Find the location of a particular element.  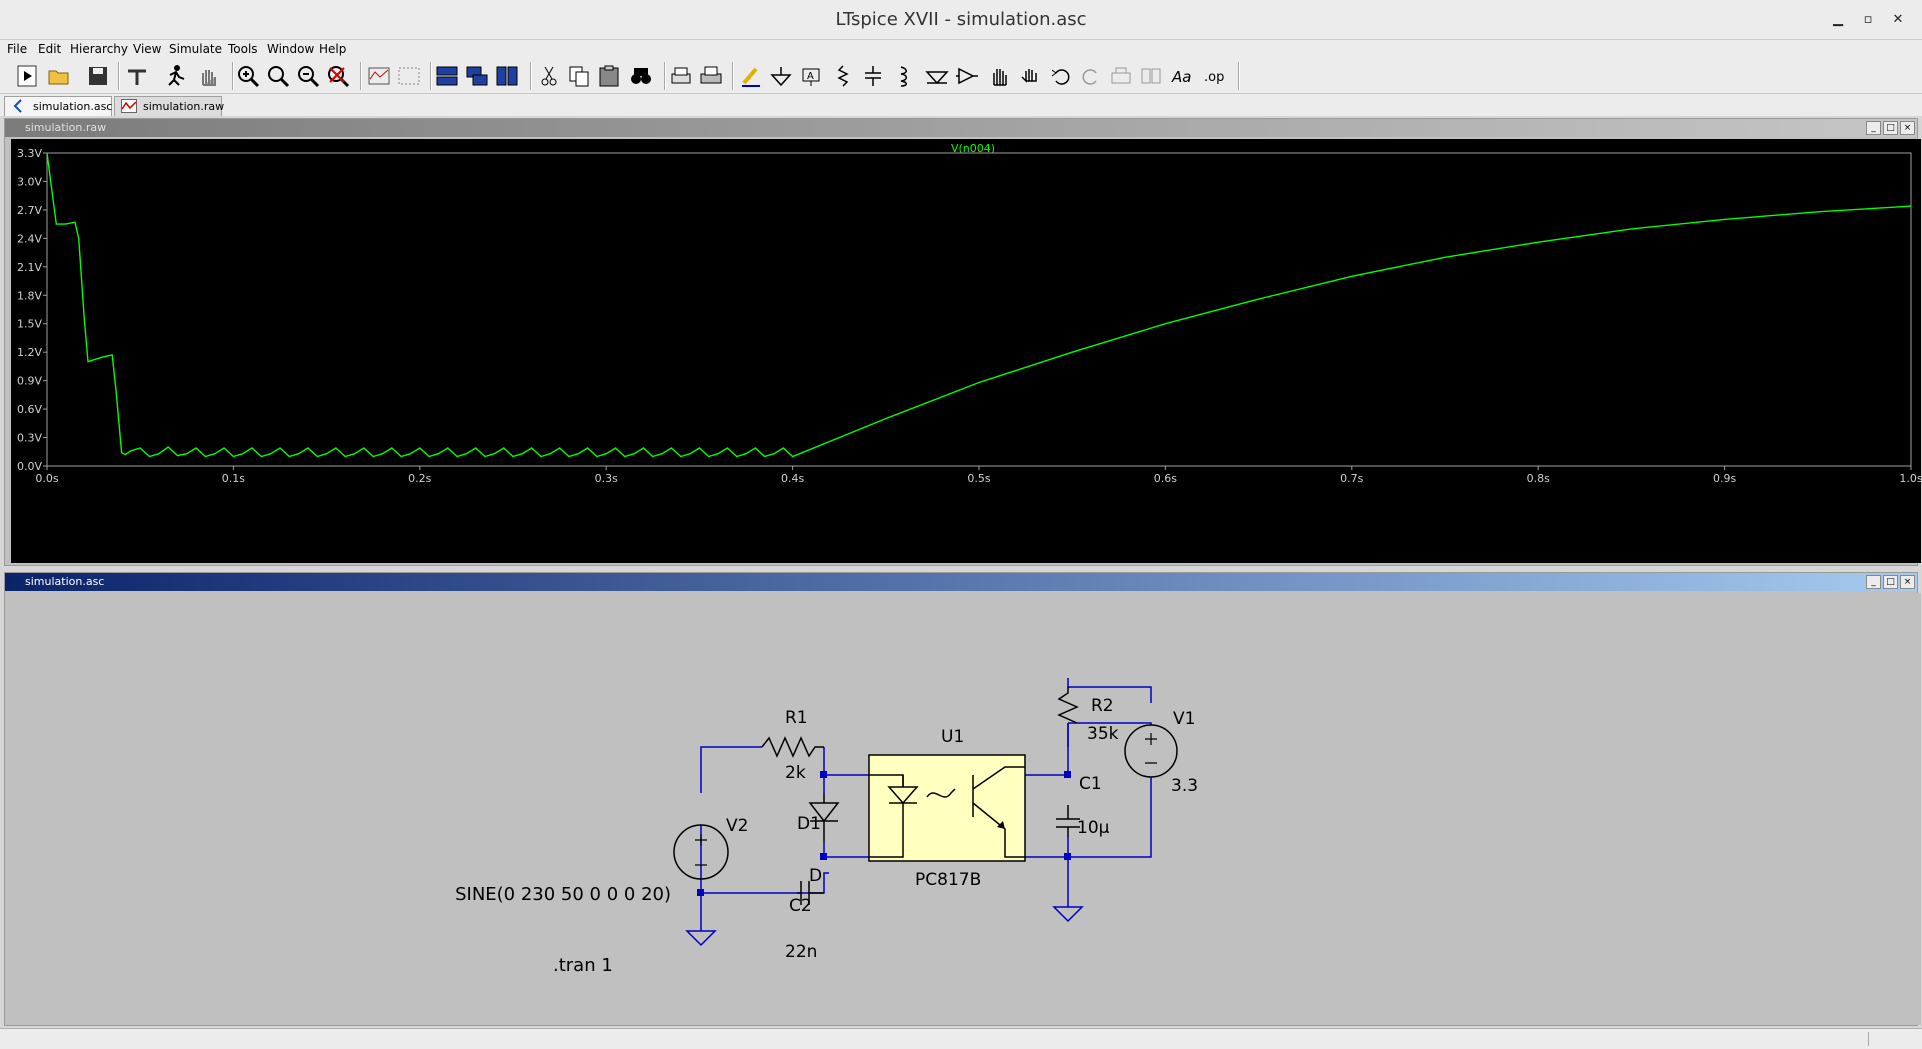

y-tick-label: 1.8V is located at coordinates (29, 295).